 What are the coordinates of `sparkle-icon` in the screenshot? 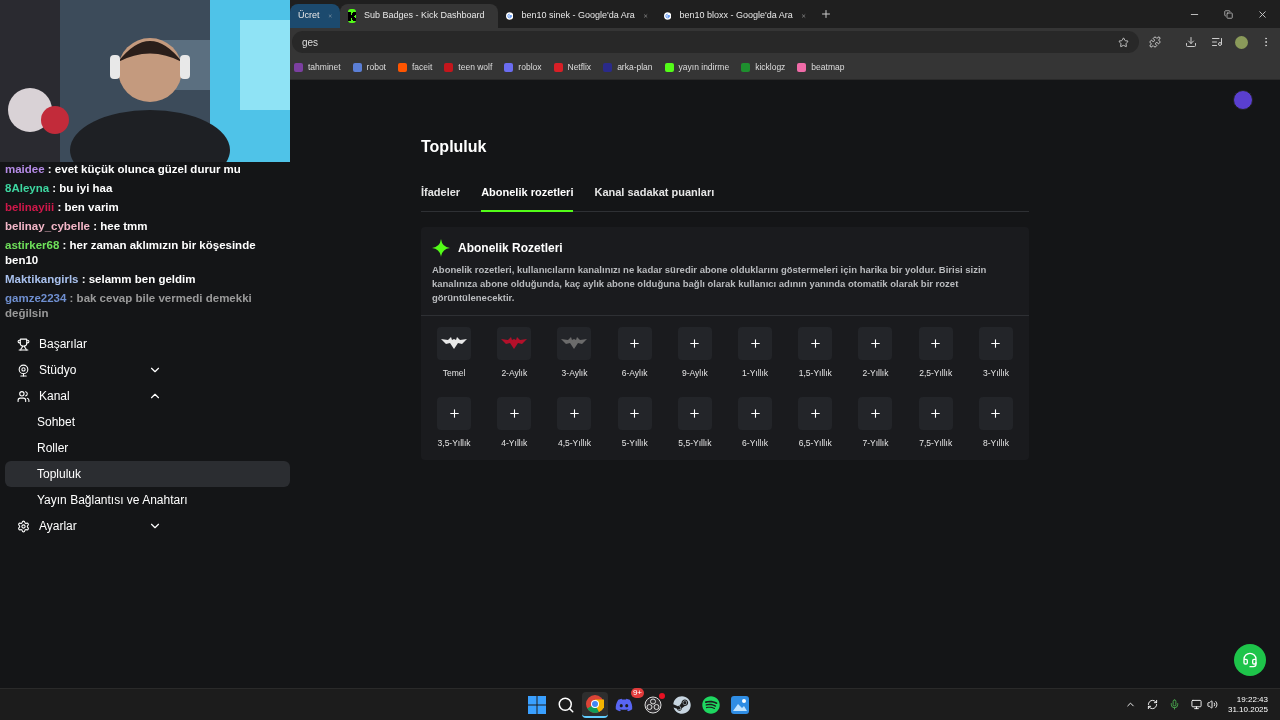 It's located at (441, 247).